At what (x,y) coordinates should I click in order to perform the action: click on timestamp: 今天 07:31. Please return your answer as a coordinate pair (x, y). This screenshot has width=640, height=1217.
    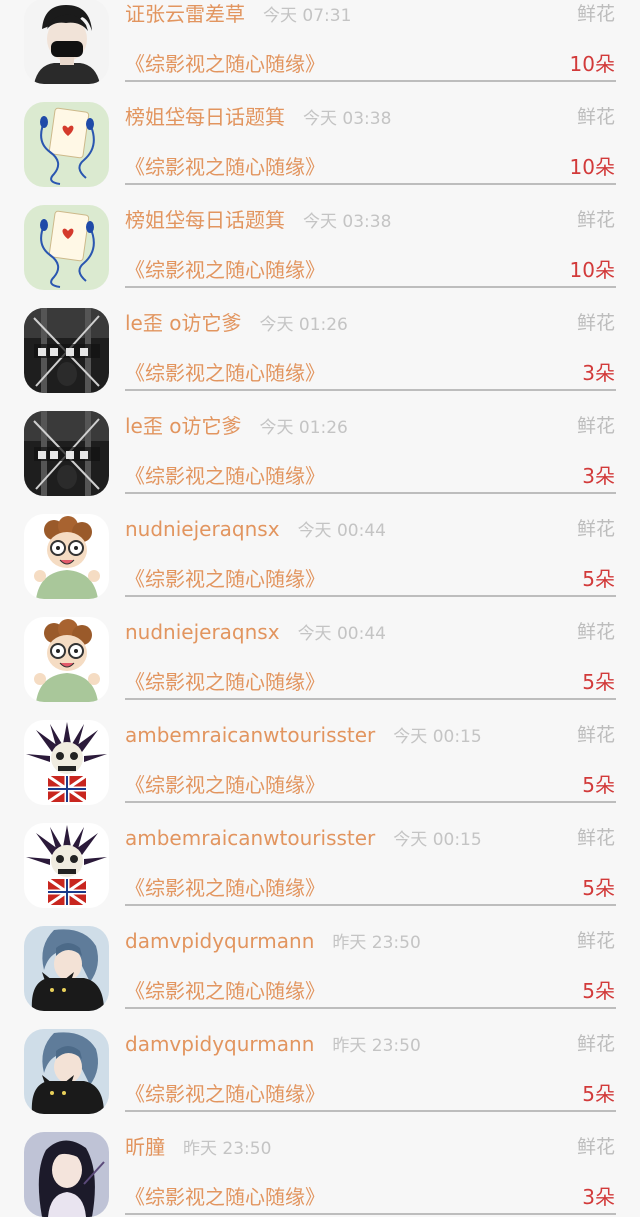
    Looking at the image, I should click on (307, 16).